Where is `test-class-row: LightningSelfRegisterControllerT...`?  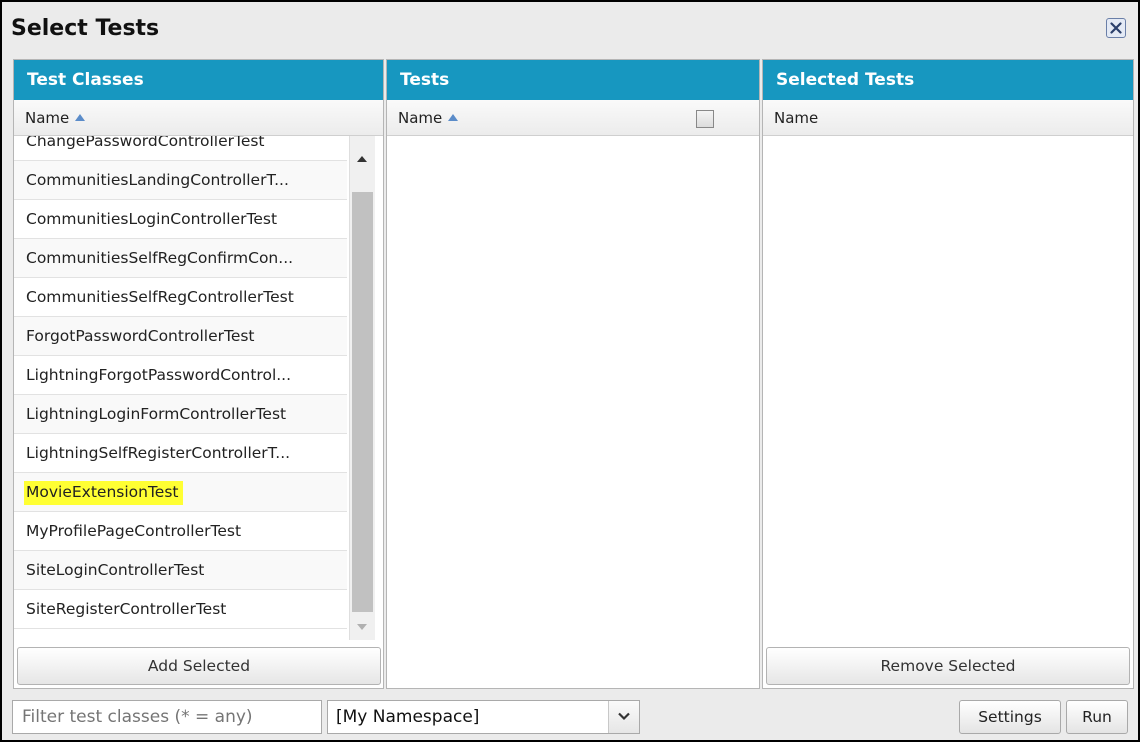
test-class-row: LightningSelfRegisterControllerT... is located at coordinates (180, 453).